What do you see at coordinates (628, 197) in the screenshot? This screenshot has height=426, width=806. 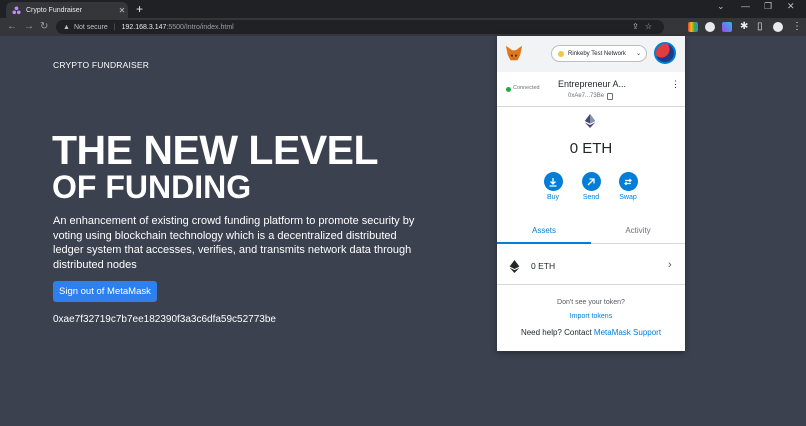 I see `swap-label: Swap` at bounding box center [628, 197].